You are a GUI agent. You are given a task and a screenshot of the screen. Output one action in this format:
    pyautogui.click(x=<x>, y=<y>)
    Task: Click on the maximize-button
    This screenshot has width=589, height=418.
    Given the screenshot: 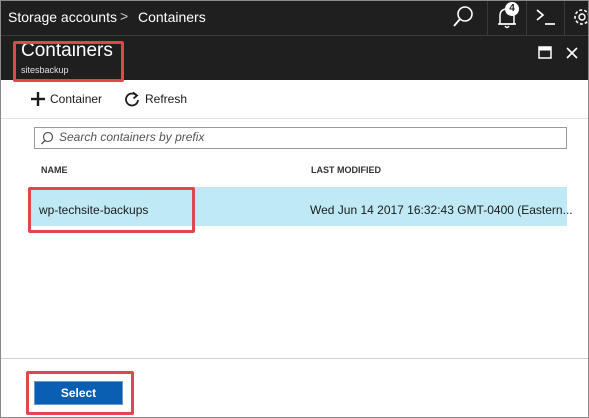 What is the action you would take?
    pyautogui.click(x=545, y=53)
    